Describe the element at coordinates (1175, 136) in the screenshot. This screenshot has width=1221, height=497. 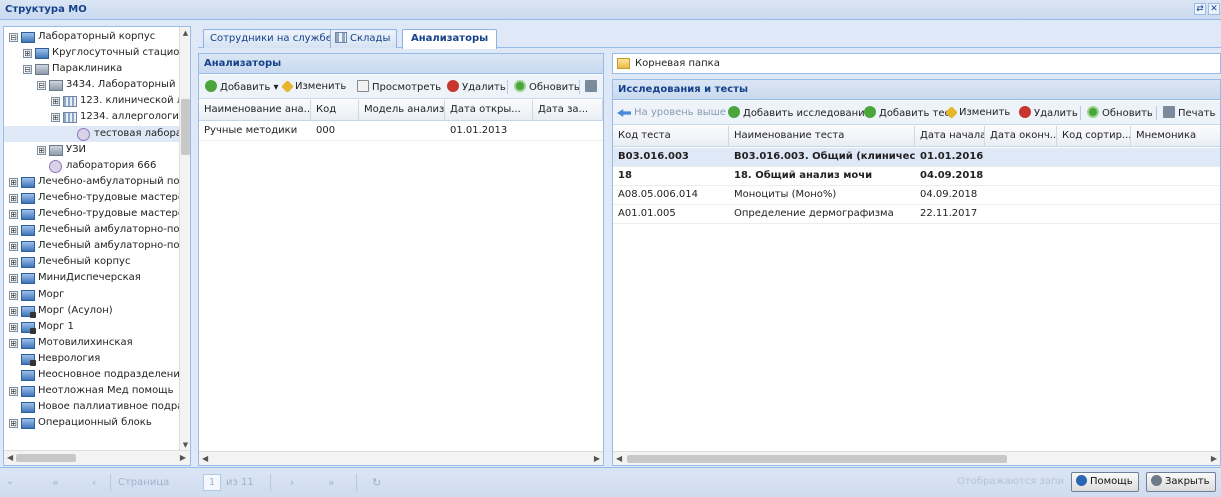
I see `column-header: Мнемоника` at that location.